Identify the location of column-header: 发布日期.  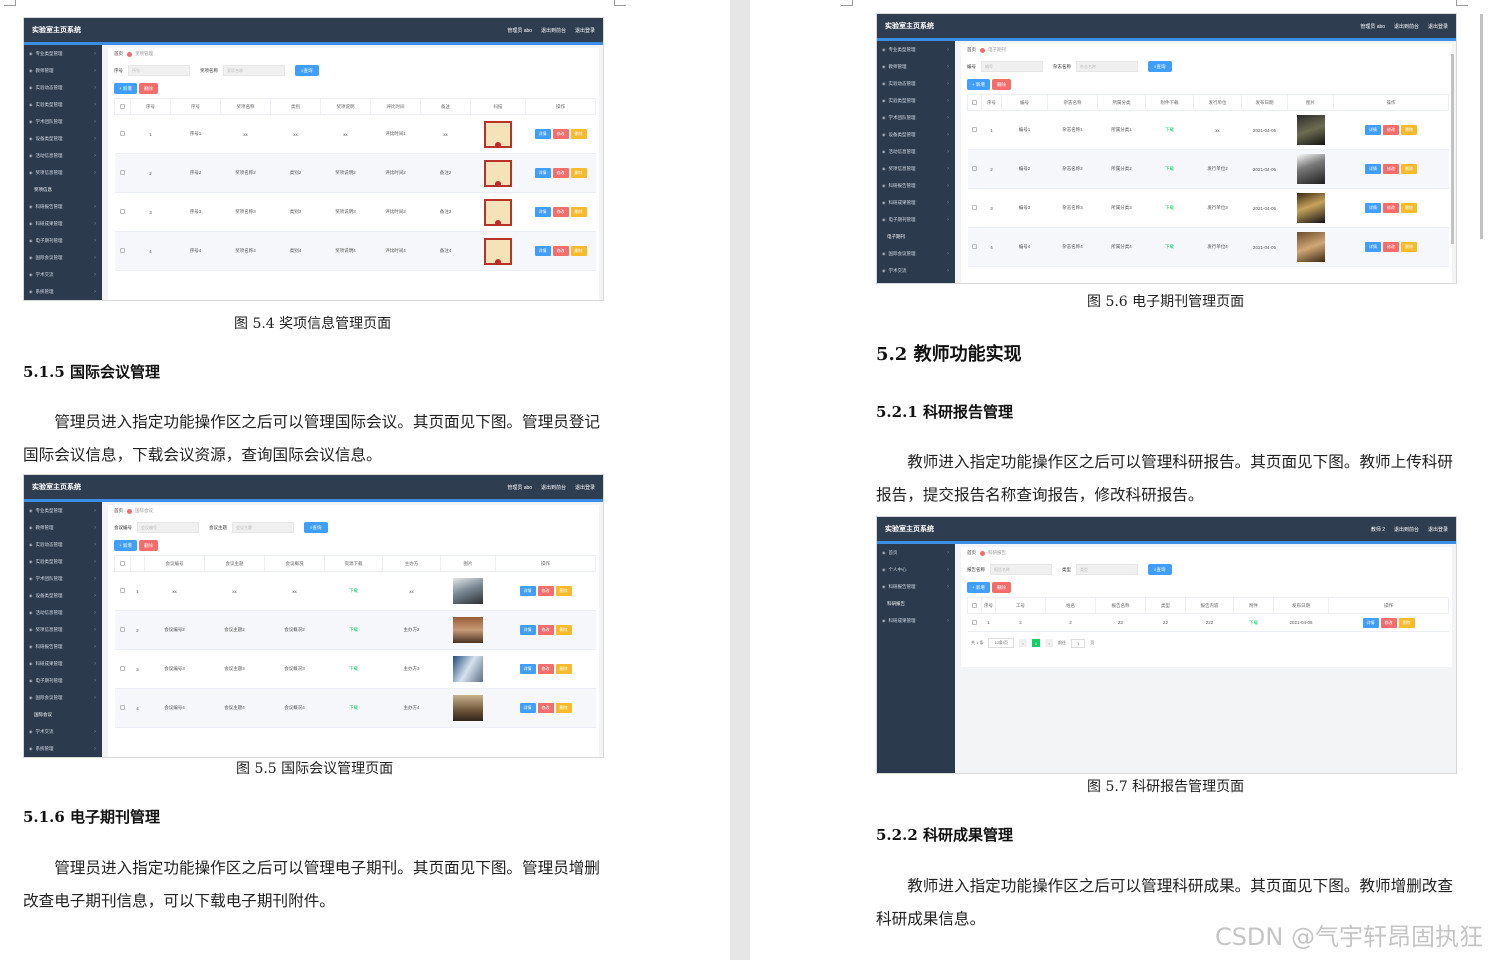
(1301, 605).